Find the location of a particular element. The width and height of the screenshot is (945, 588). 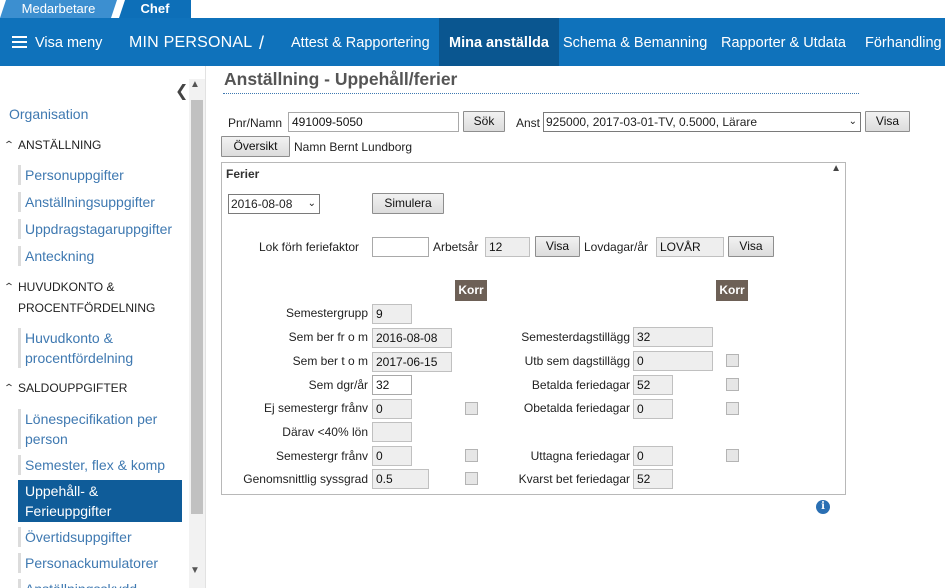

sidebar-item-organisation: Organisation is located at coordinates (48, 114).